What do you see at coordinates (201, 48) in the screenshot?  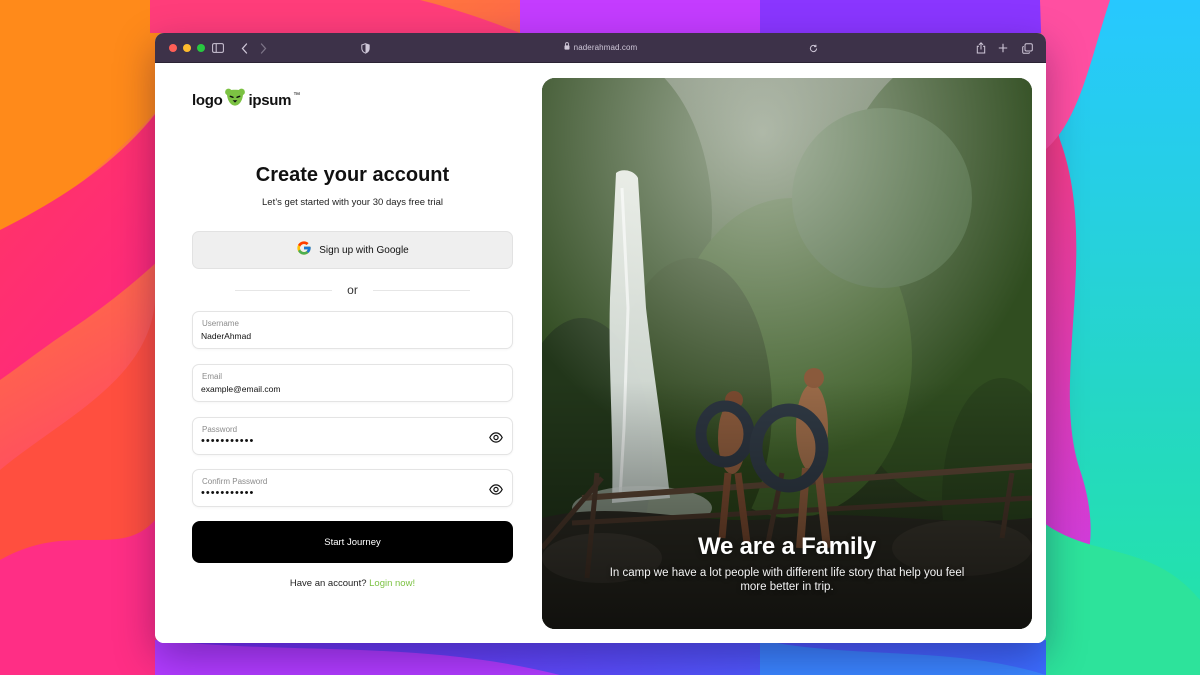 I see `zoom-window-button` at bounding box center [201, 48].